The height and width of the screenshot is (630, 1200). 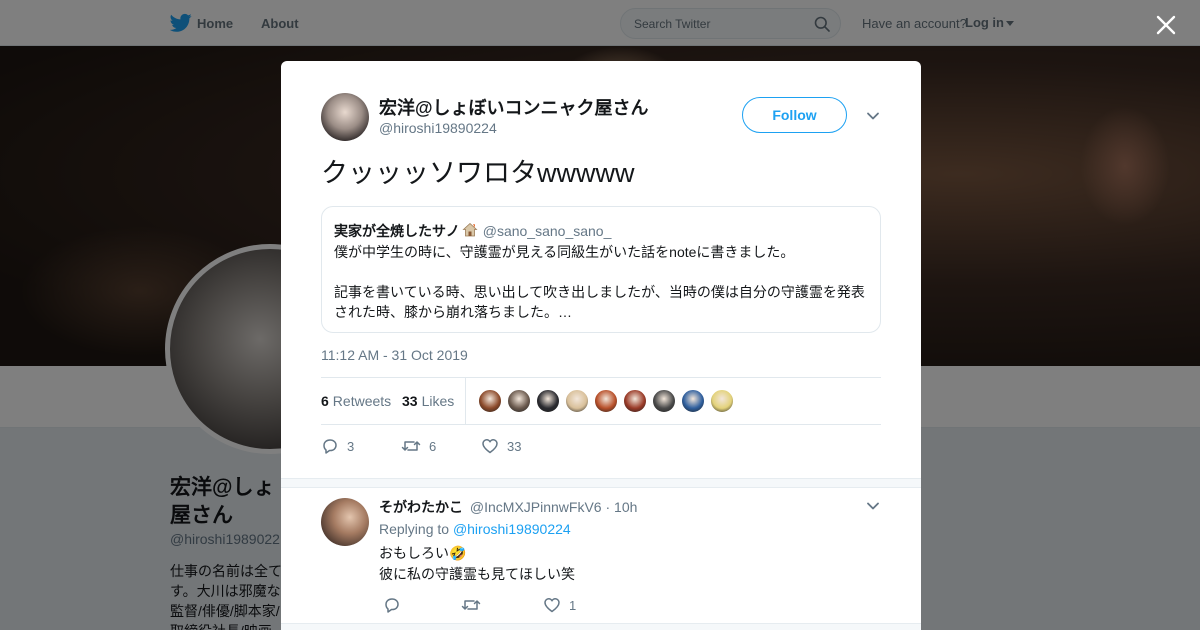 I want to click on quote-author-handle: @sano_sano_sano_, so click(x=547, y=231).